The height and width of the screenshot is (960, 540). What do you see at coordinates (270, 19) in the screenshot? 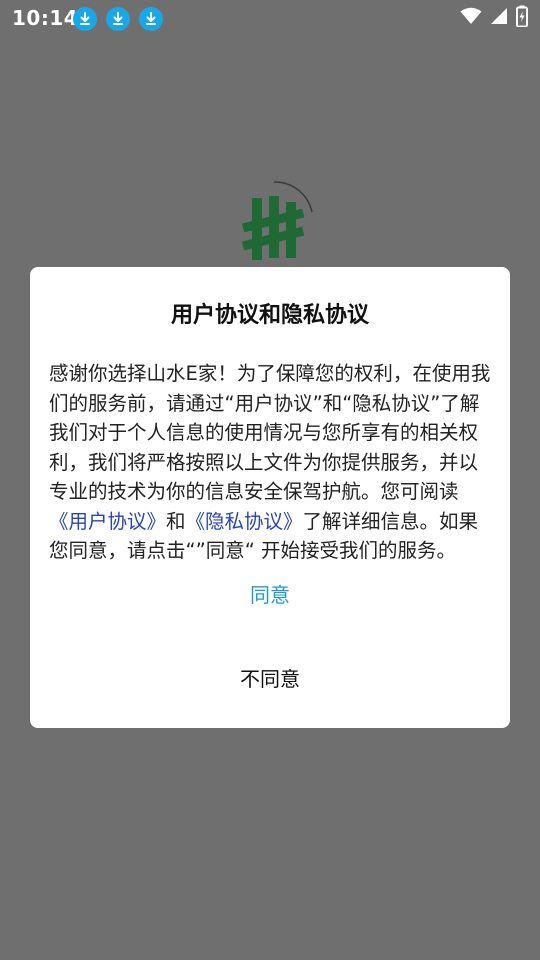
I see `status-bar: 10:14` at bounding box center [270, 19].